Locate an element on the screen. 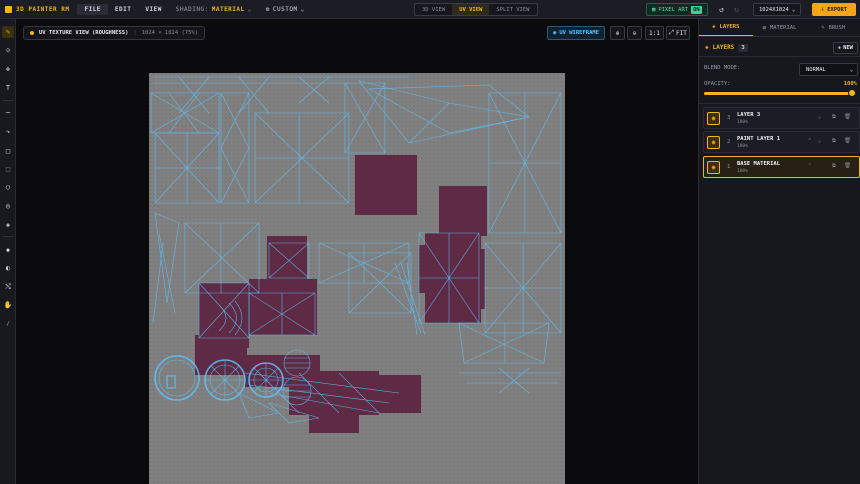 The height and width of the screenshot is (484, 860). layer-row: ◉ 3 LAYER 3 100% ⌄ ⧉ 🗑 is located at coordinates (781, 118).